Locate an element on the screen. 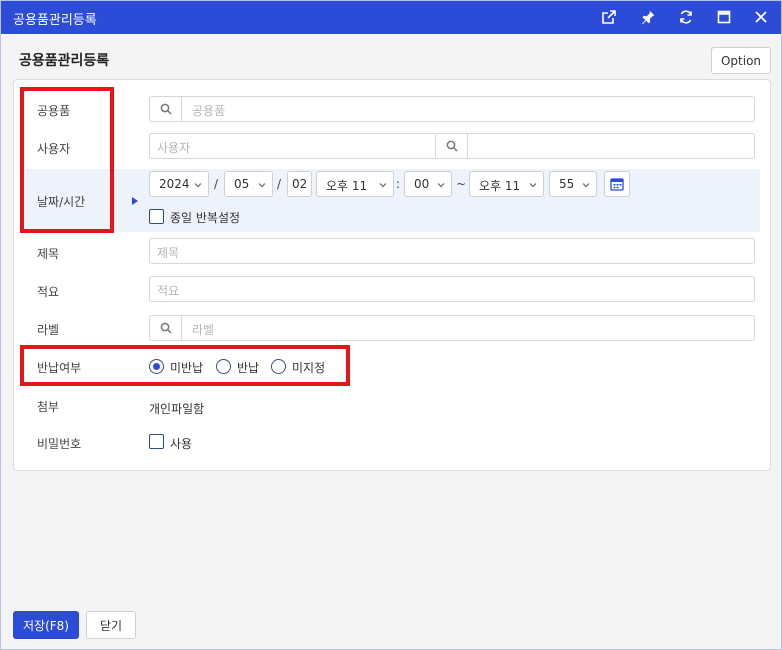  allday-label: 종일 반복설정 is located at coordinates (205, 218).